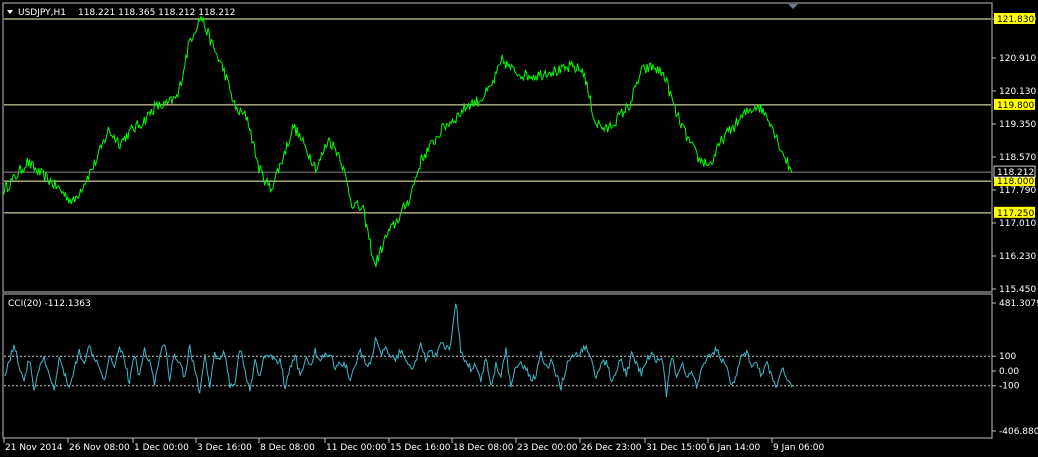  I want to click on x-tick-label: 1 Dec 00:00, so click(161, 448).